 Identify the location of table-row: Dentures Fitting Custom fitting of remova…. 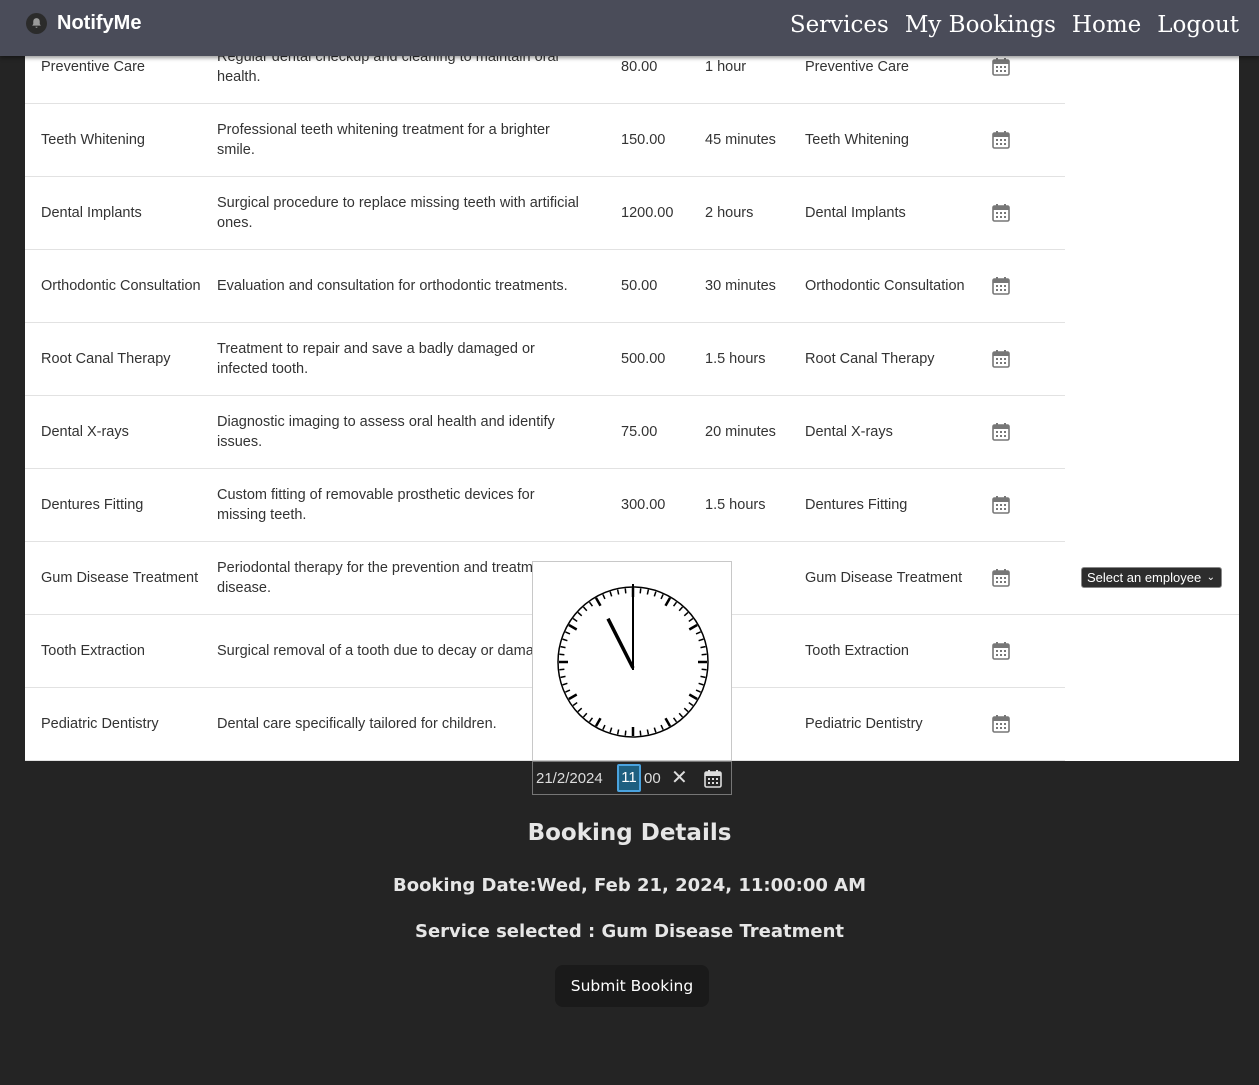
(545, 505).